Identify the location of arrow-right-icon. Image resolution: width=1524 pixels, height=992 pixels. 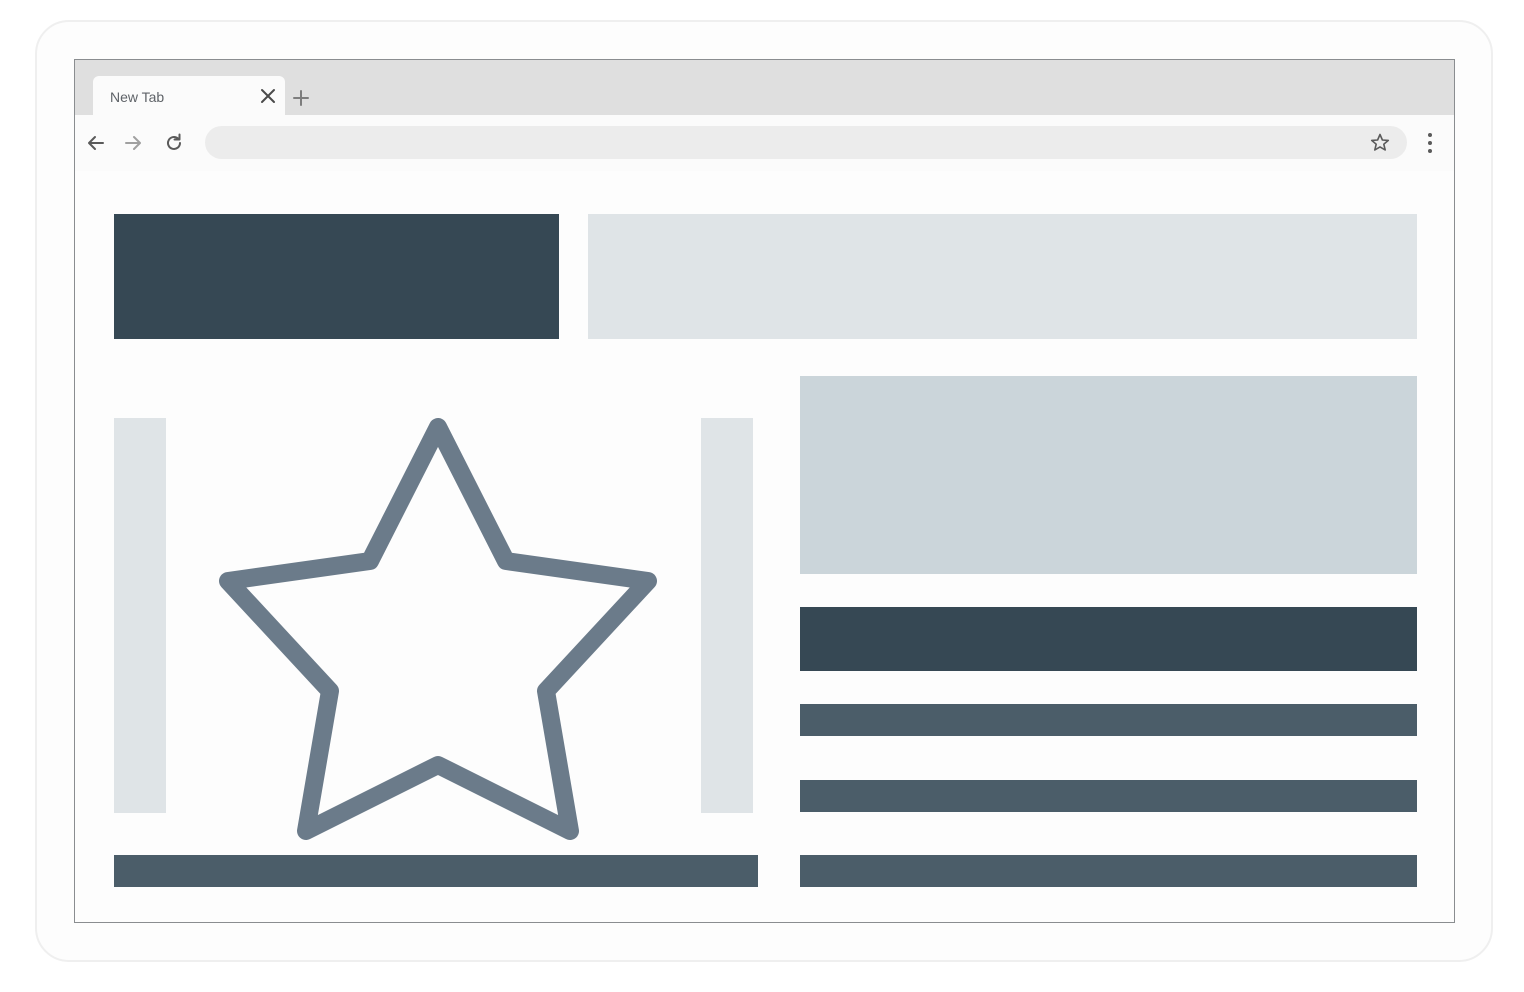
(133, 143).